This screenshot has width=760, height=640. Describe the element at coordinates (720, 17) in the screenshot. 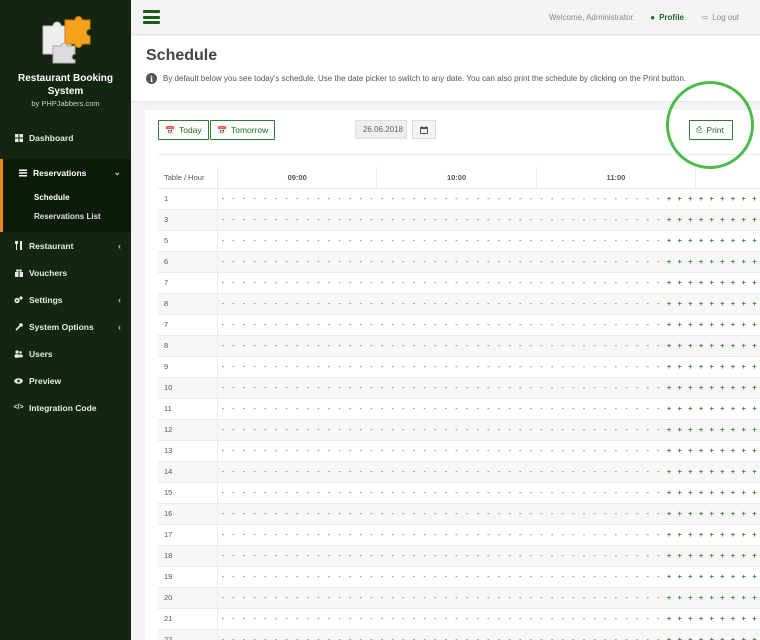

I see `logout-link: ⇨ Log out` at that location.